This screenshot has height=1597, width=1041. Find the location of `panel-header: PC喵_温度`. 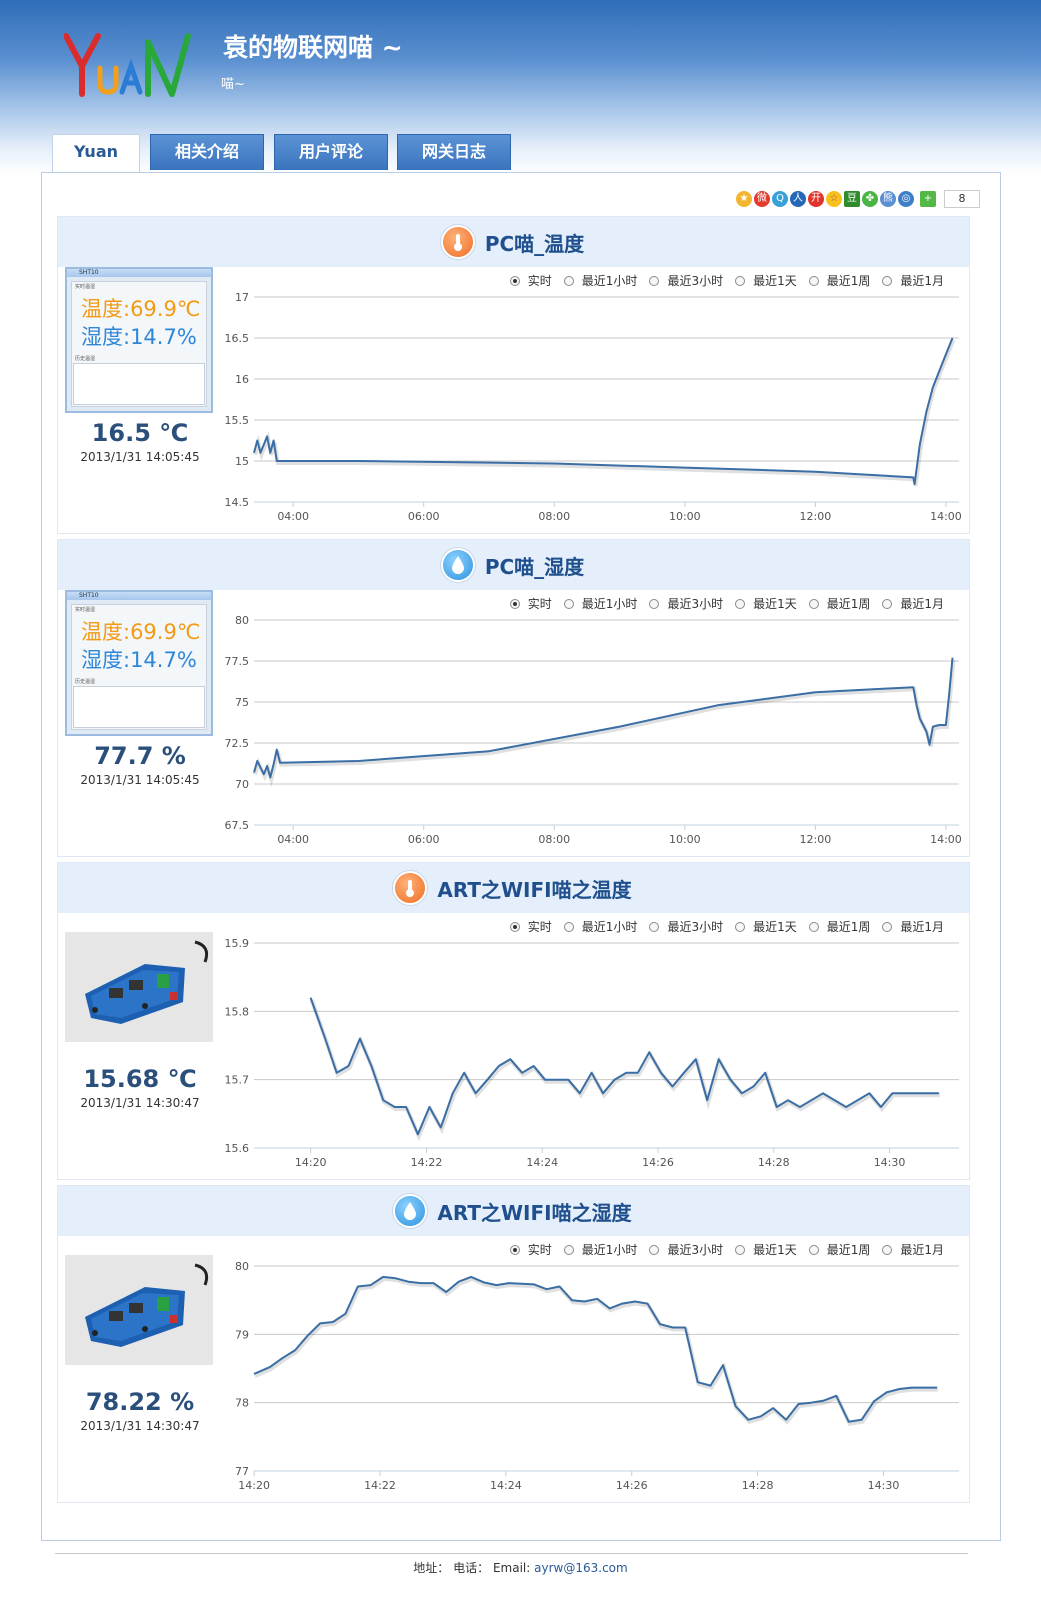

panel-header: PC喵_温度 is located at coordinates (513, 242).